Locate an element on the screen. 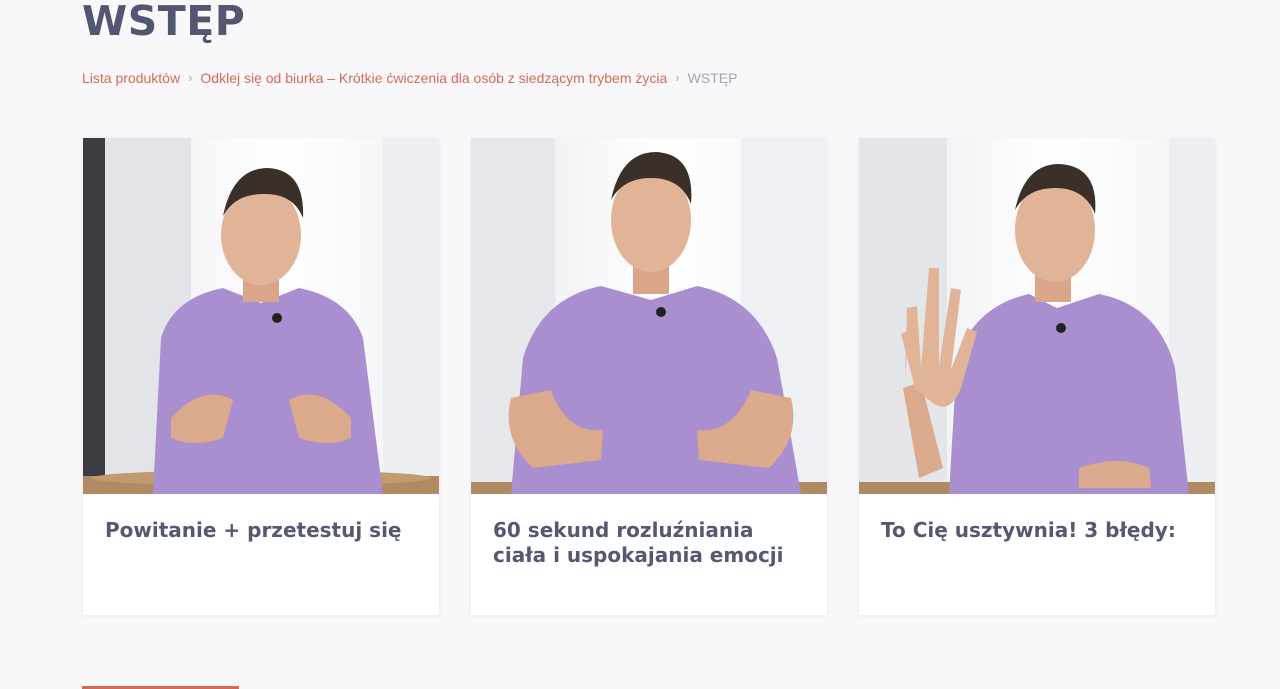 Image resolution: width=1280 pixels, height=689 pixels. lesson-title: To Cię usztywnia! 3 błędy: is located at coordinates (1037, 530).